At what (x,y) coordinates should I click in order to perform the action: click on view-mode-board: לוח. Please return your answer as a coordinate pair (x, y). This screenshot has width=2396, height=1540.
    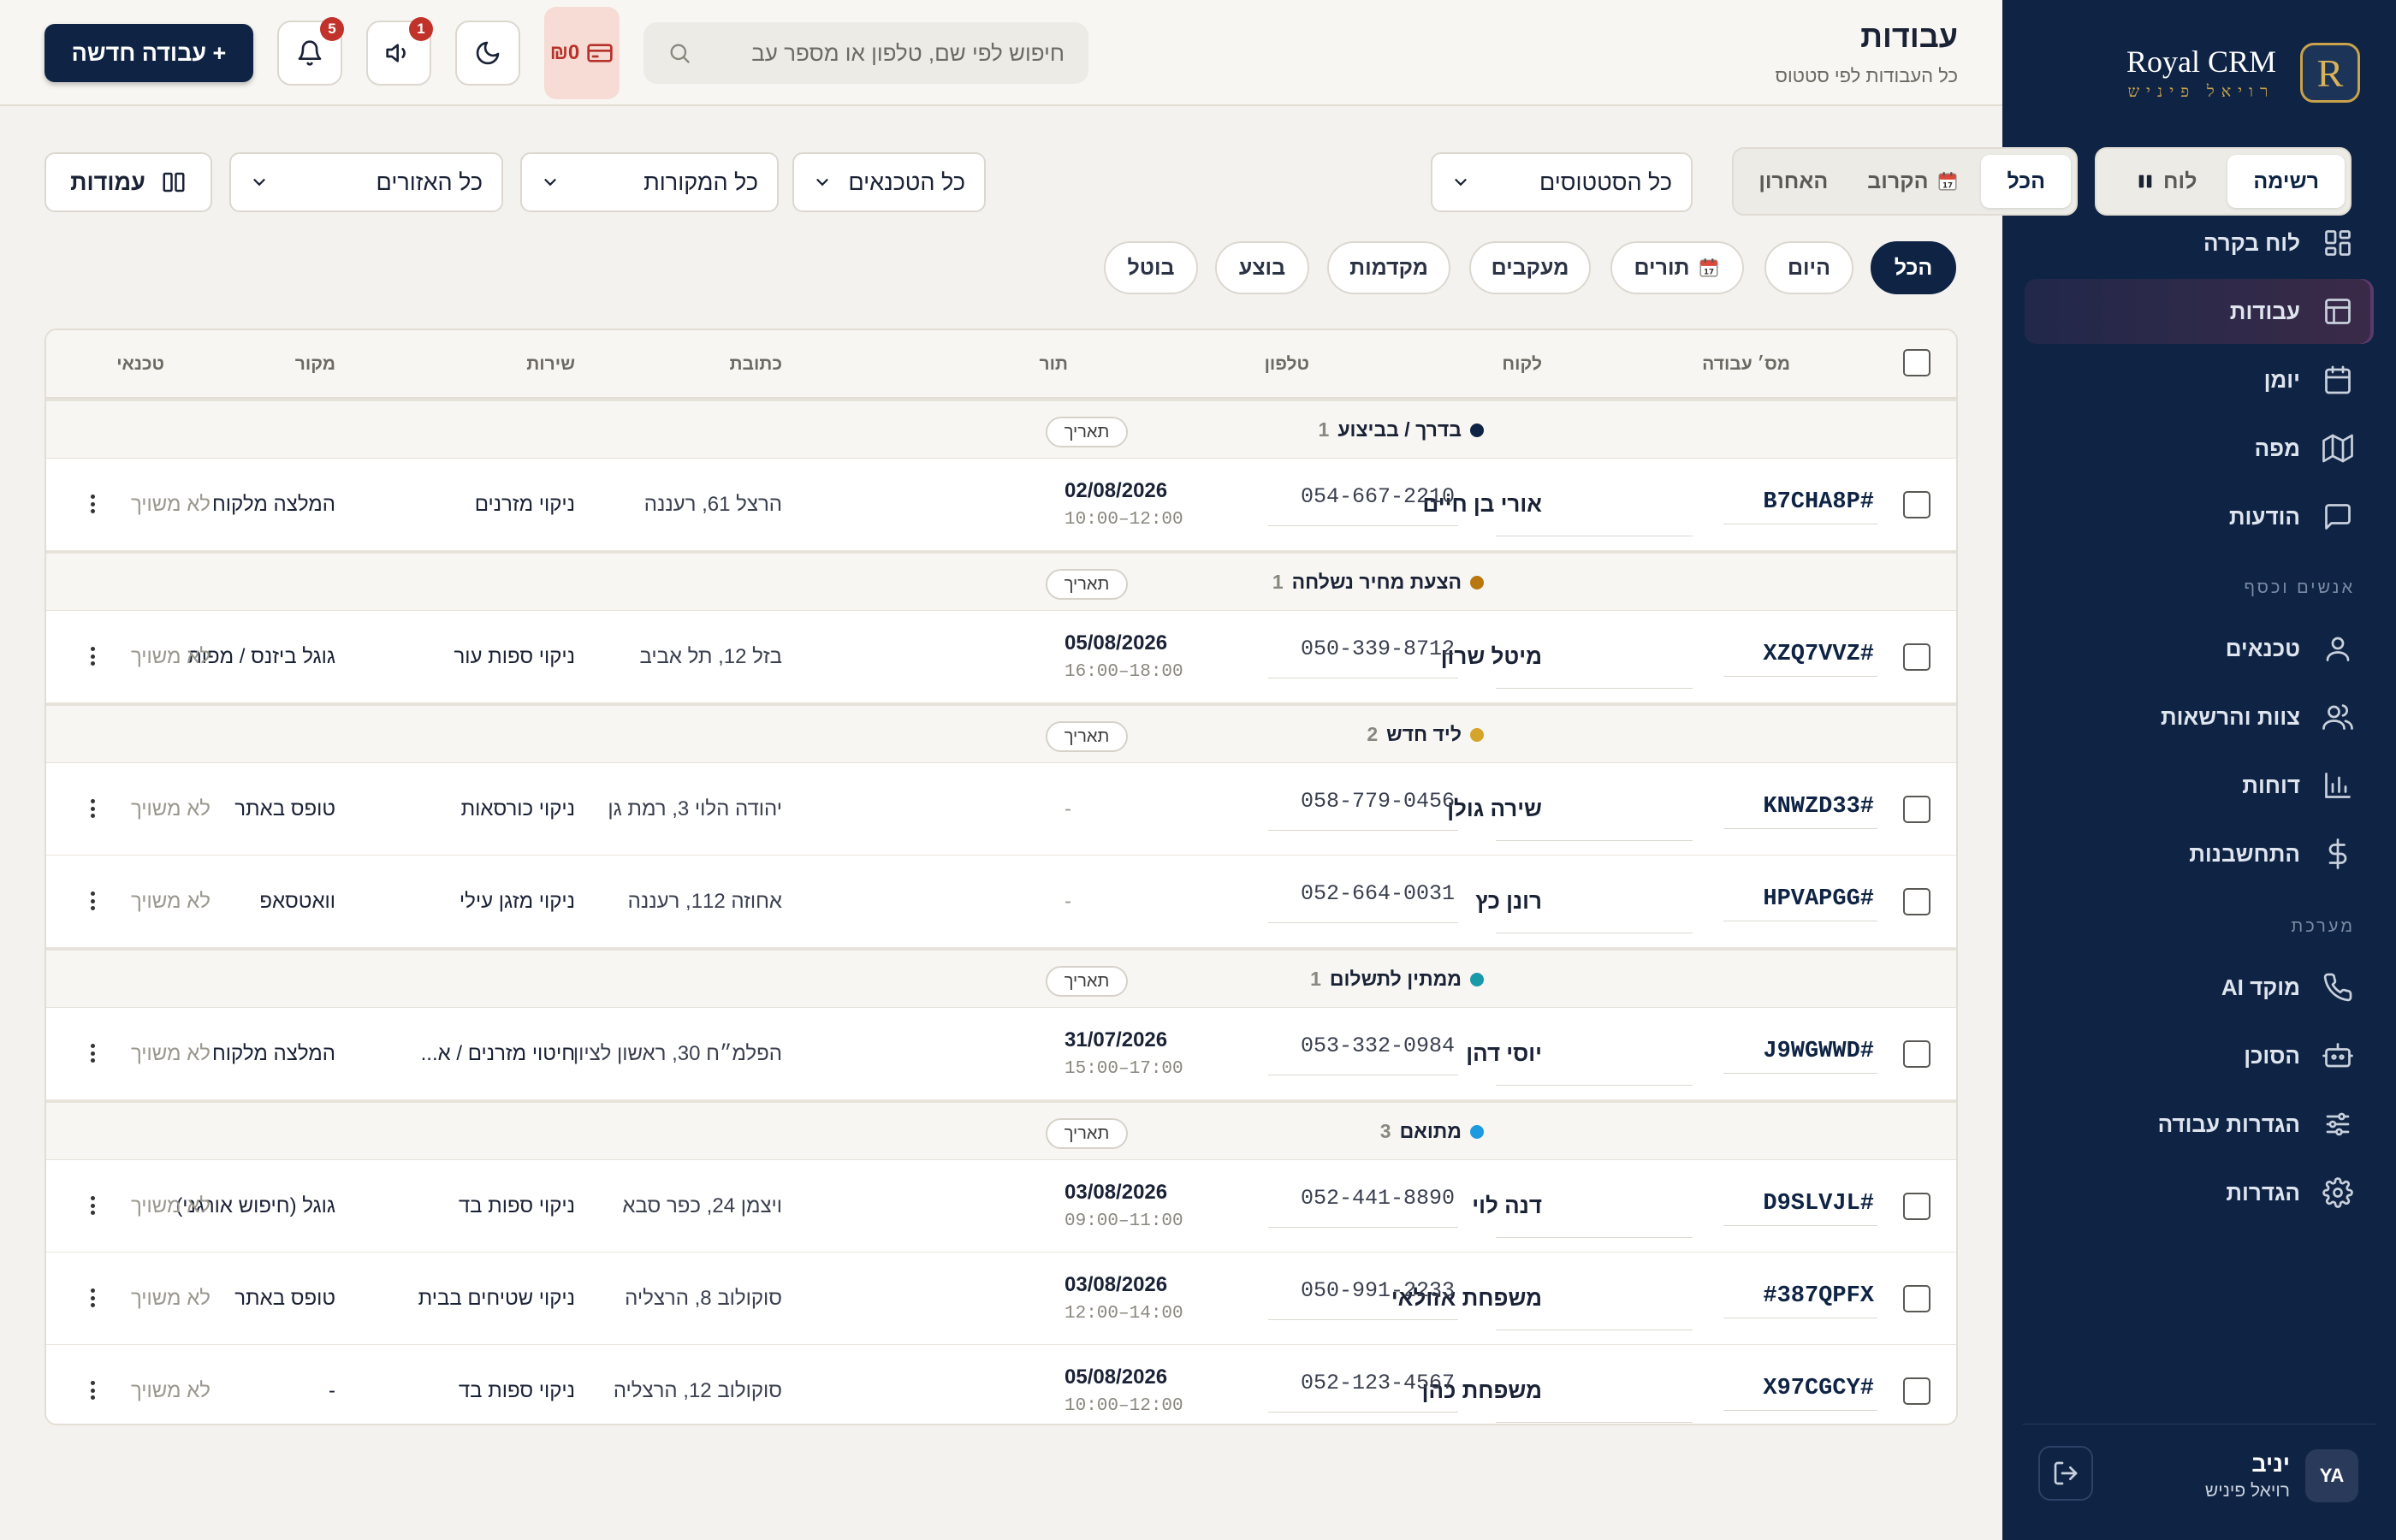
    Looking at the image, I should click on (2166, 181).